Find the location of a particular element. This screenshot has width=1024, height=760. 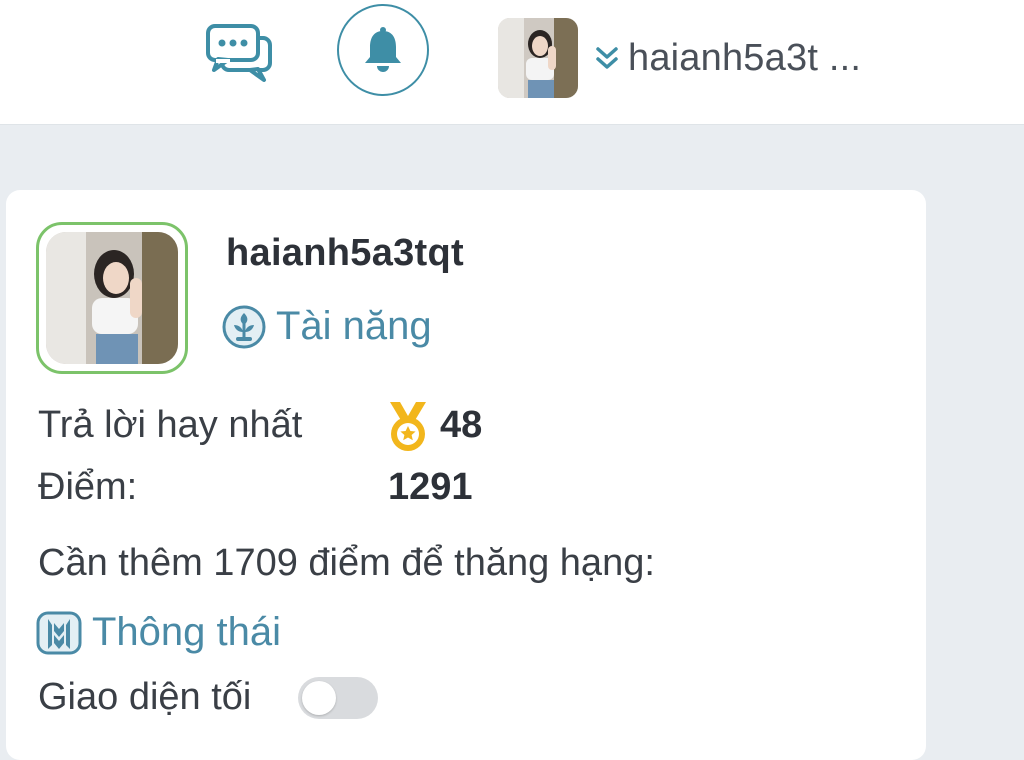

rank-wise-icon is located at coordinates (59, 632).